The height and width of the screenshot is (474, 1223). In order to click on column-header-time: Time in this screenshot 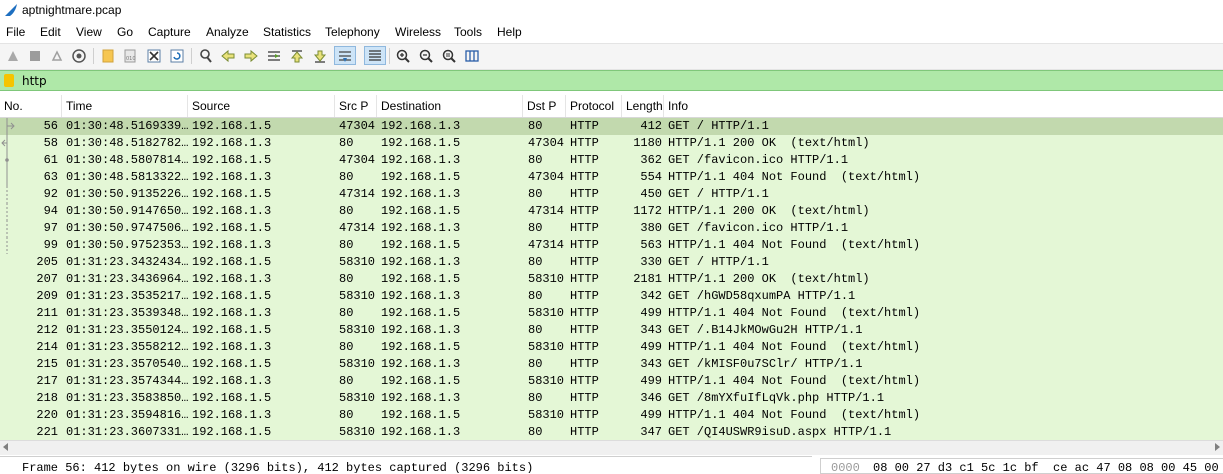, I will do `click(125, 106)`.